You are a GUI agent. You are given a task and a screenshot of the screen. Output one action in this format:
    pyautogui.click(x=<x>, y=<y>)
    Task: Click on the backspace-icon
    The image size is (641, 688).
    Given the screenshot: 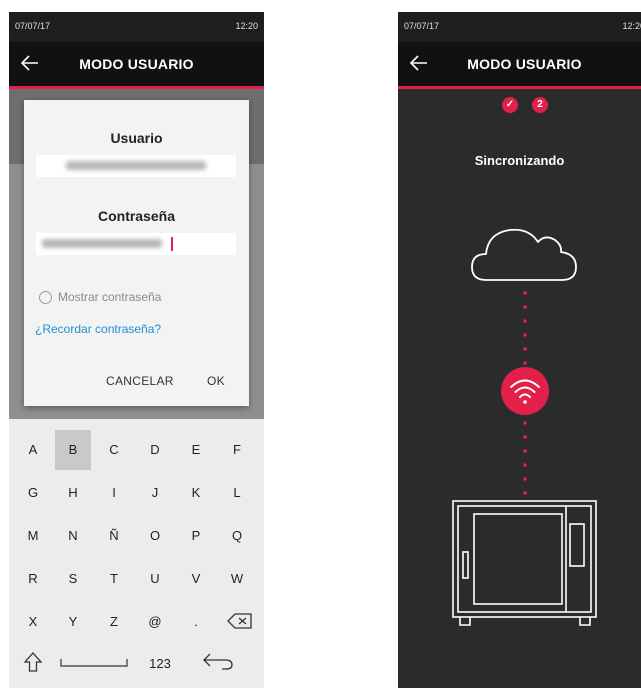 What is the action you would take?
    pyautogui.click(x=240, y=621)
    